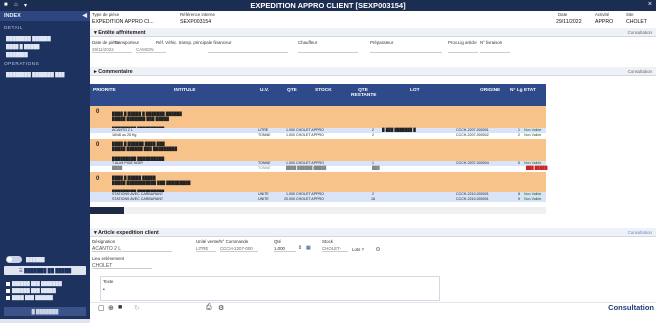  I want to click on texte-box: Texte •, so click(270, 288).